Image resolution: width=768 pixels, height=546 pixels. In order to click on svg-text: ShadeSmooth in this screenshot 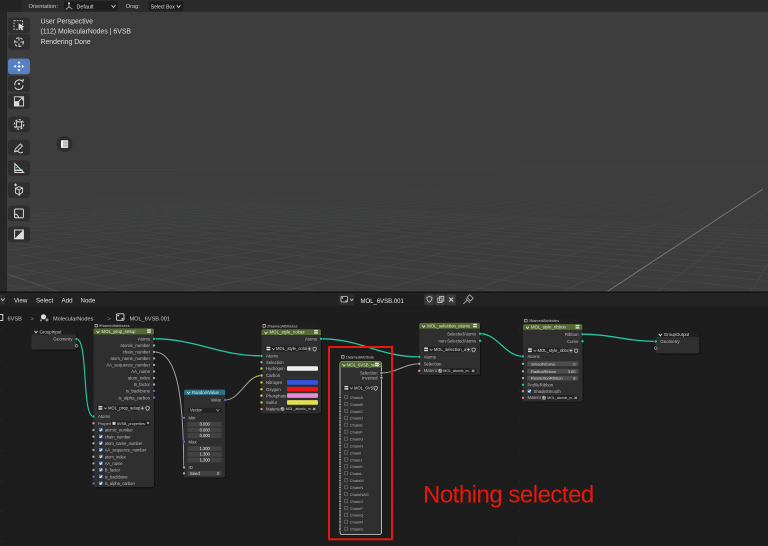, I will do `click(548, 391)`.